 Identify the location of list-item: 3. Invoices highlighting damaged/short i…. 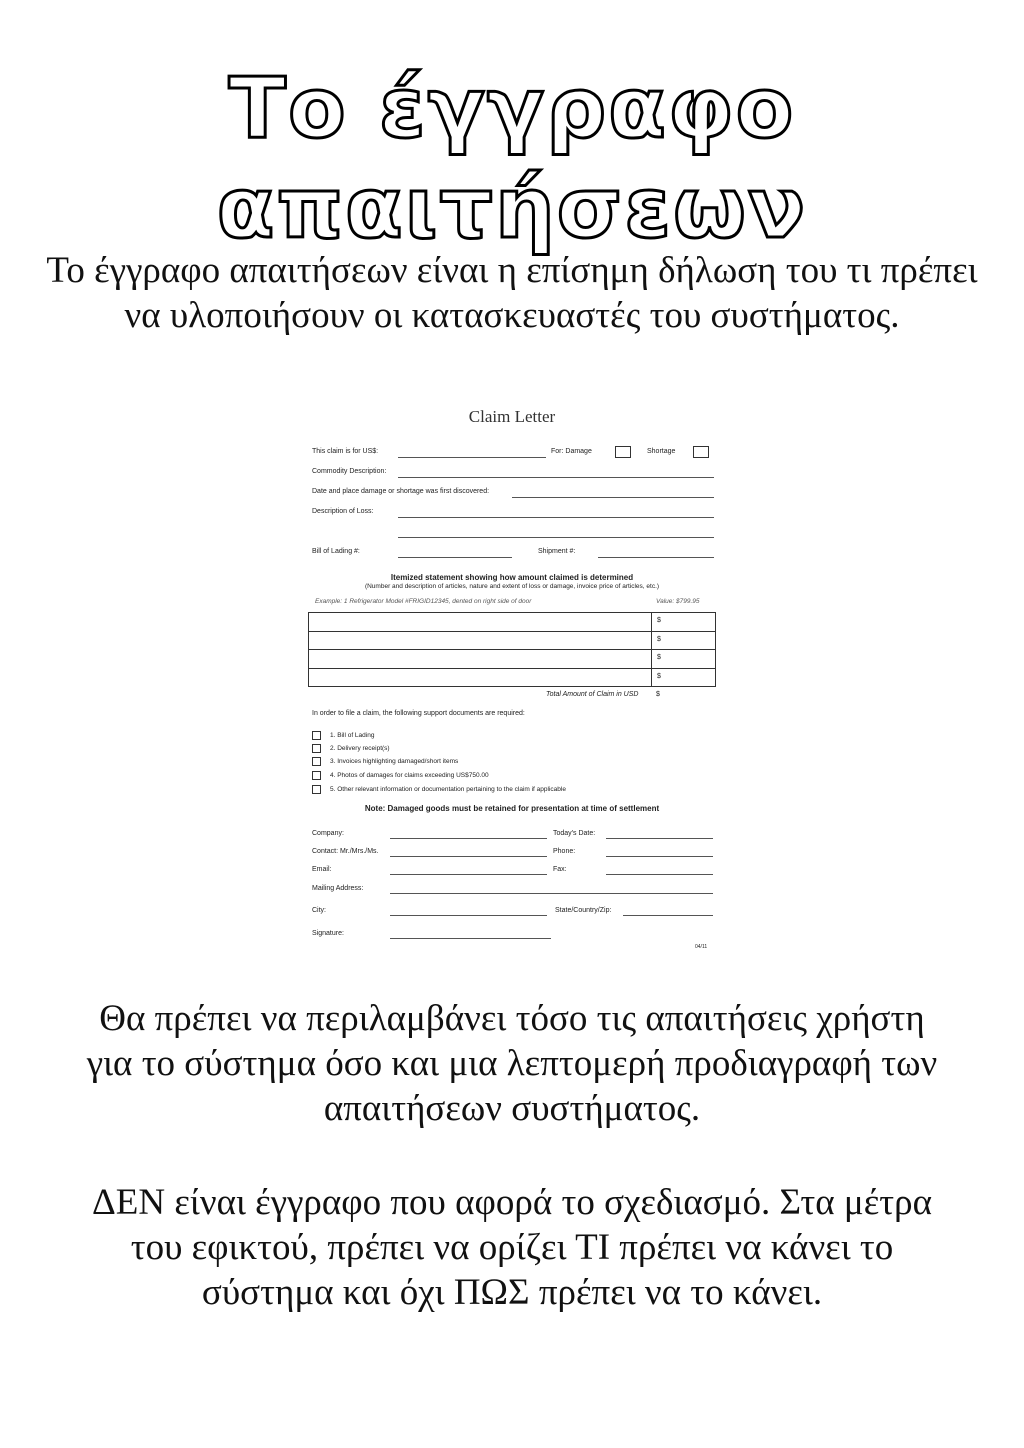
(385, 761).